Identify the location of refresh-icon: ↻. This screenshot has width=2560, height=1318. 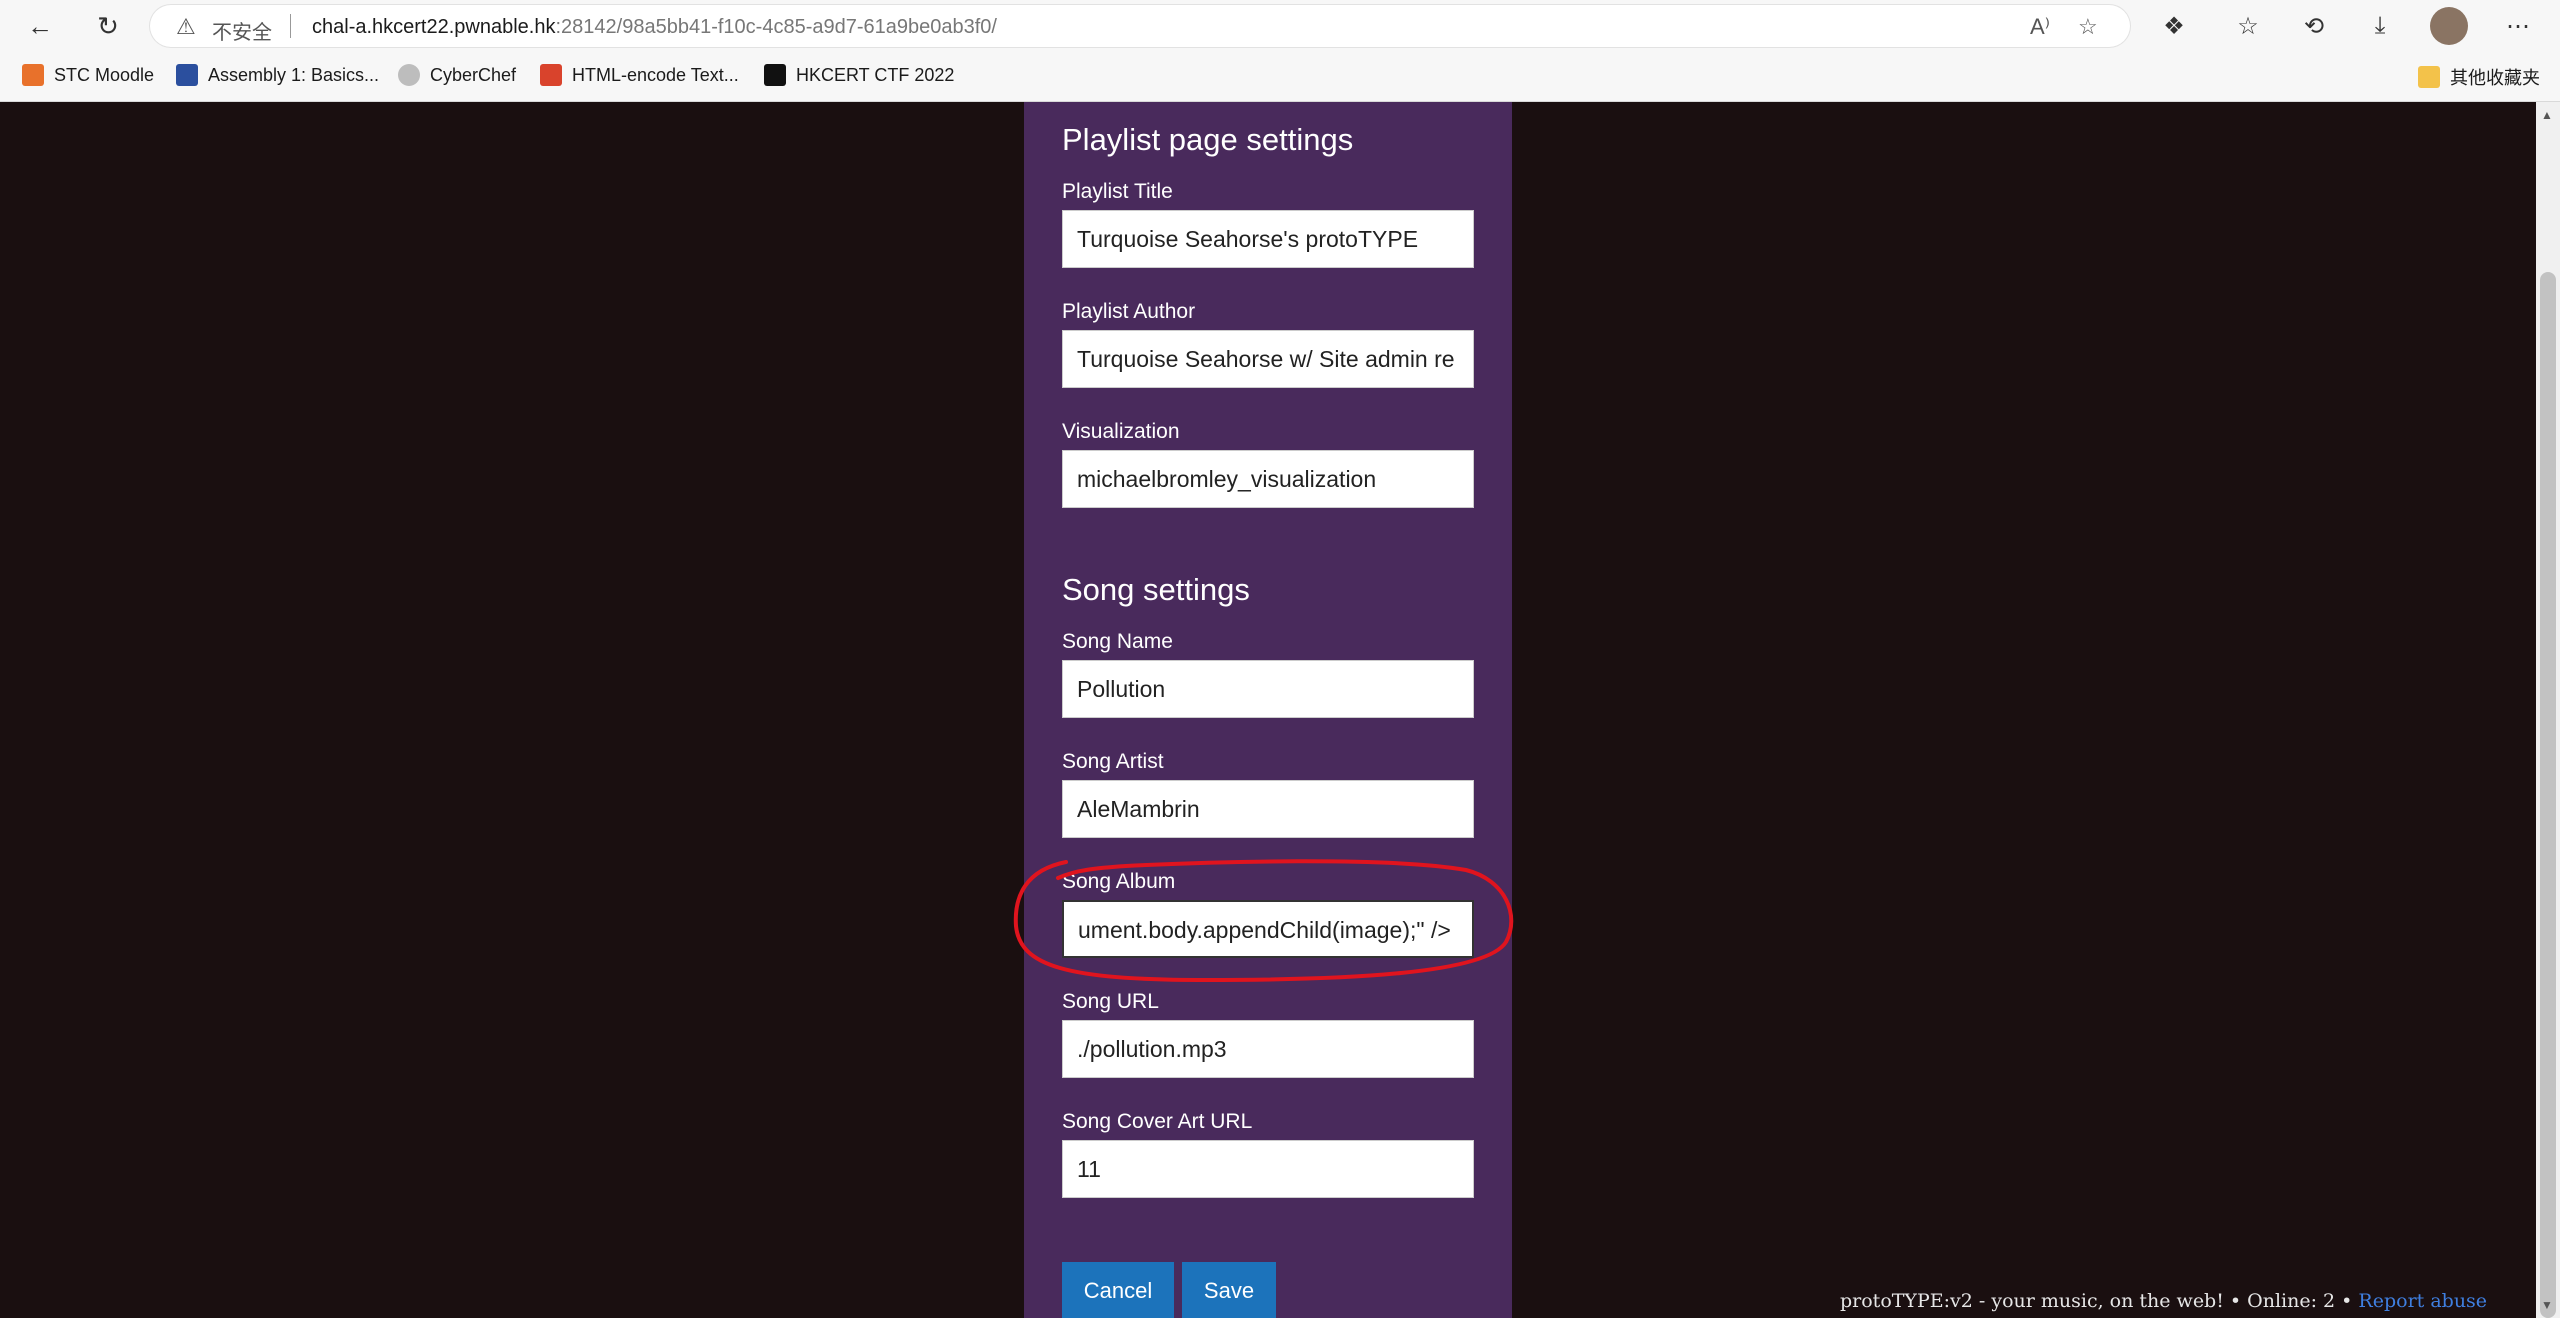
(108, 26).